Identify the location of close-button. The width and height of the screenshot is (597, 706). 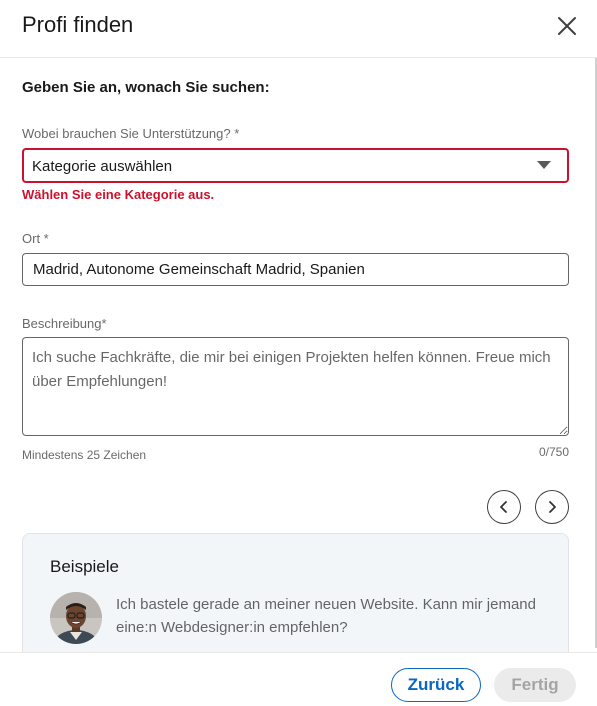
(567, 26).